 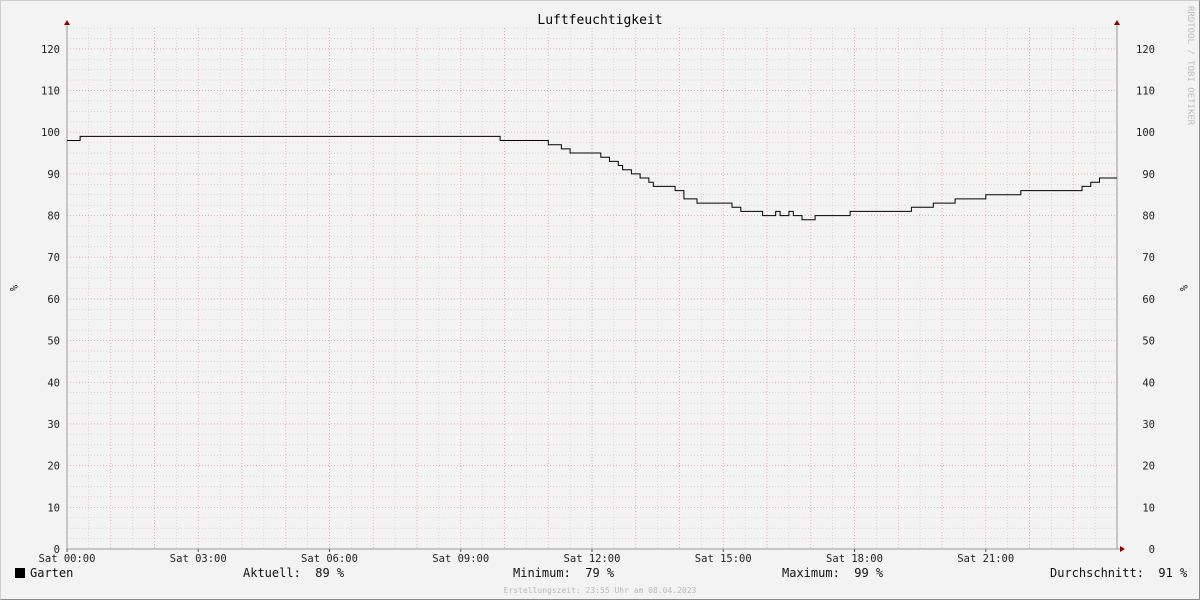 I want to click on y-tick-label-right: 0, so click(x=1152, y=550).